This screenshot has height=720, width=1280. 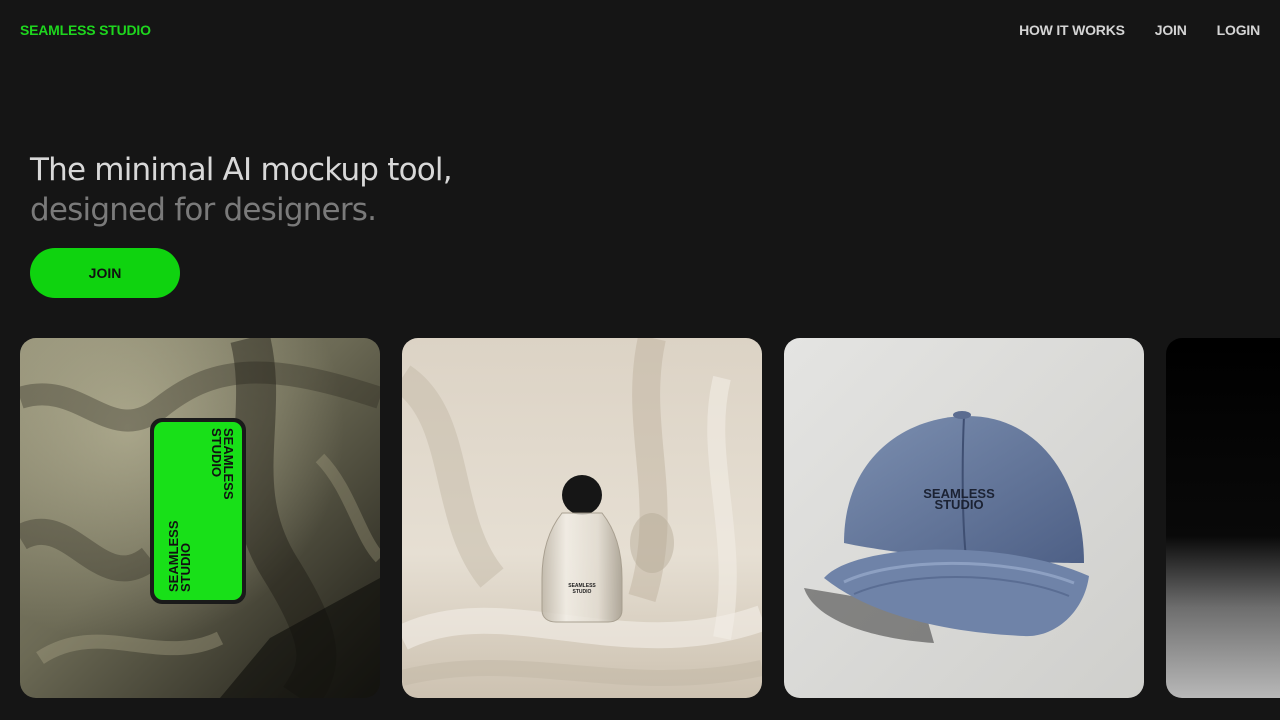 What do you see at coordinates (582, 592) in the screenshot?
I see `bottle-label-2: STUDIO` at bounding box center [582, 592].